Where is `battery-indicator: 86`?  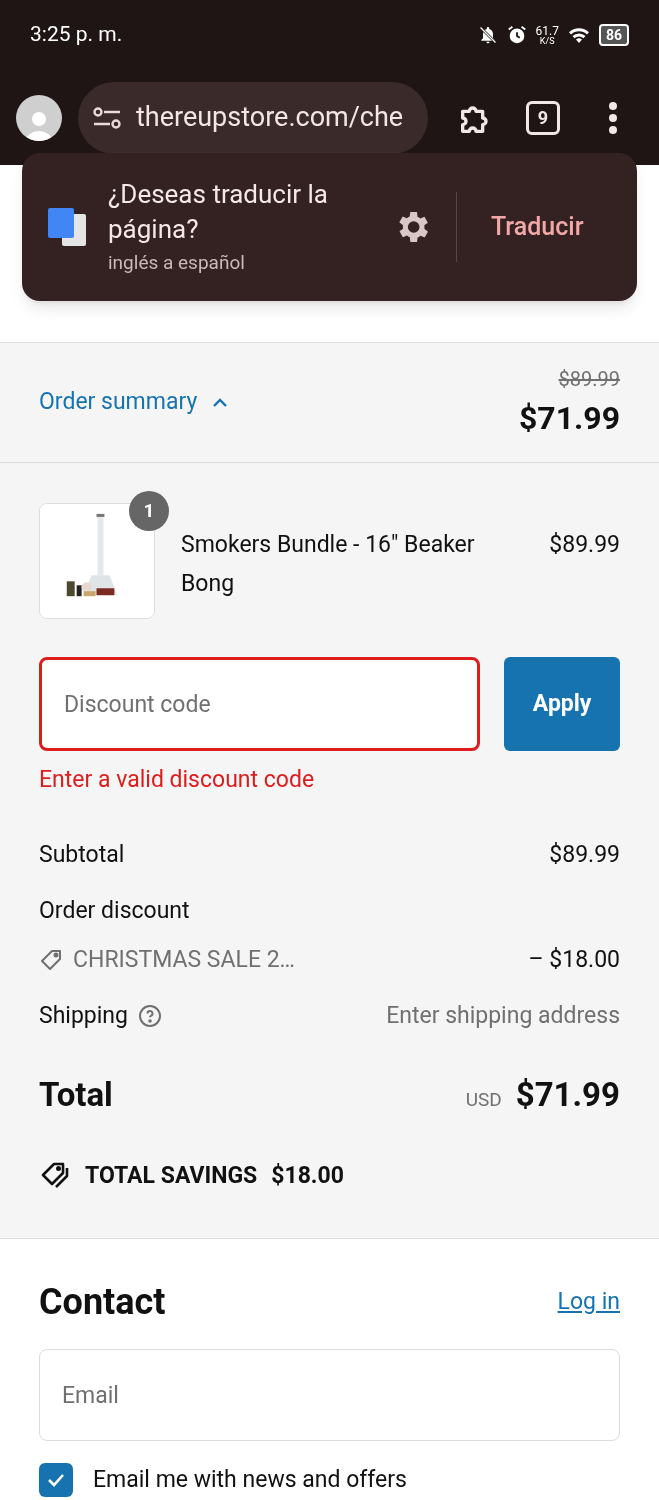 battery-indicator: 86 is located at coordinates (613, 35).